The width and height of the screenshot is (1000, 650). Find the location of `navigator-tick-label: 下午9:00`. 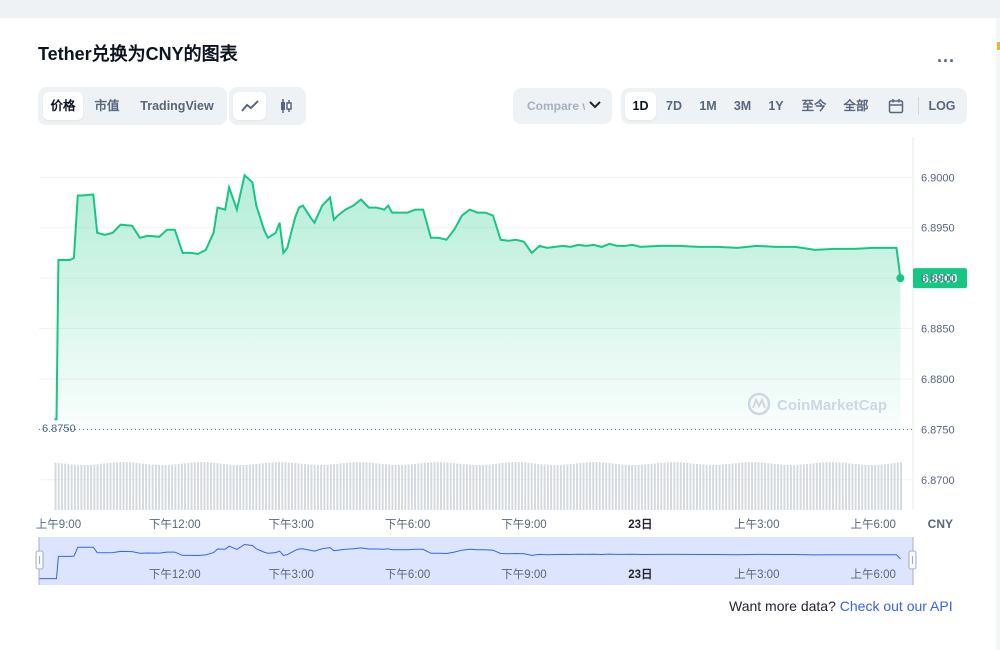

navigator-tick-label: 下午9:00 is located at coordinates (523, 574).